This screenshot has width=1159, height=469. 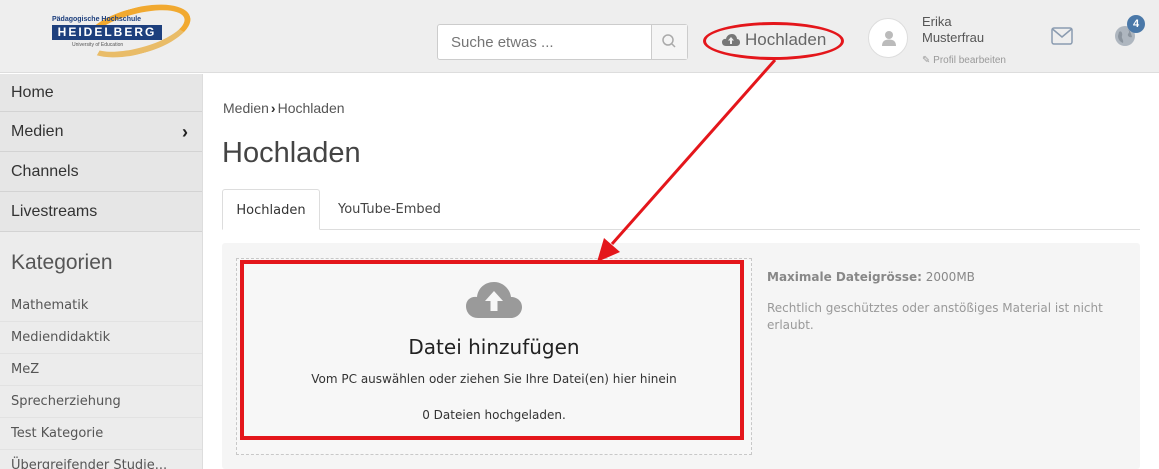 What do you see at coordinates (681, 209) in the screenshot?
I see `tab-bar: Hochladen YouTube-Embed` at bounding box center [681, 209].